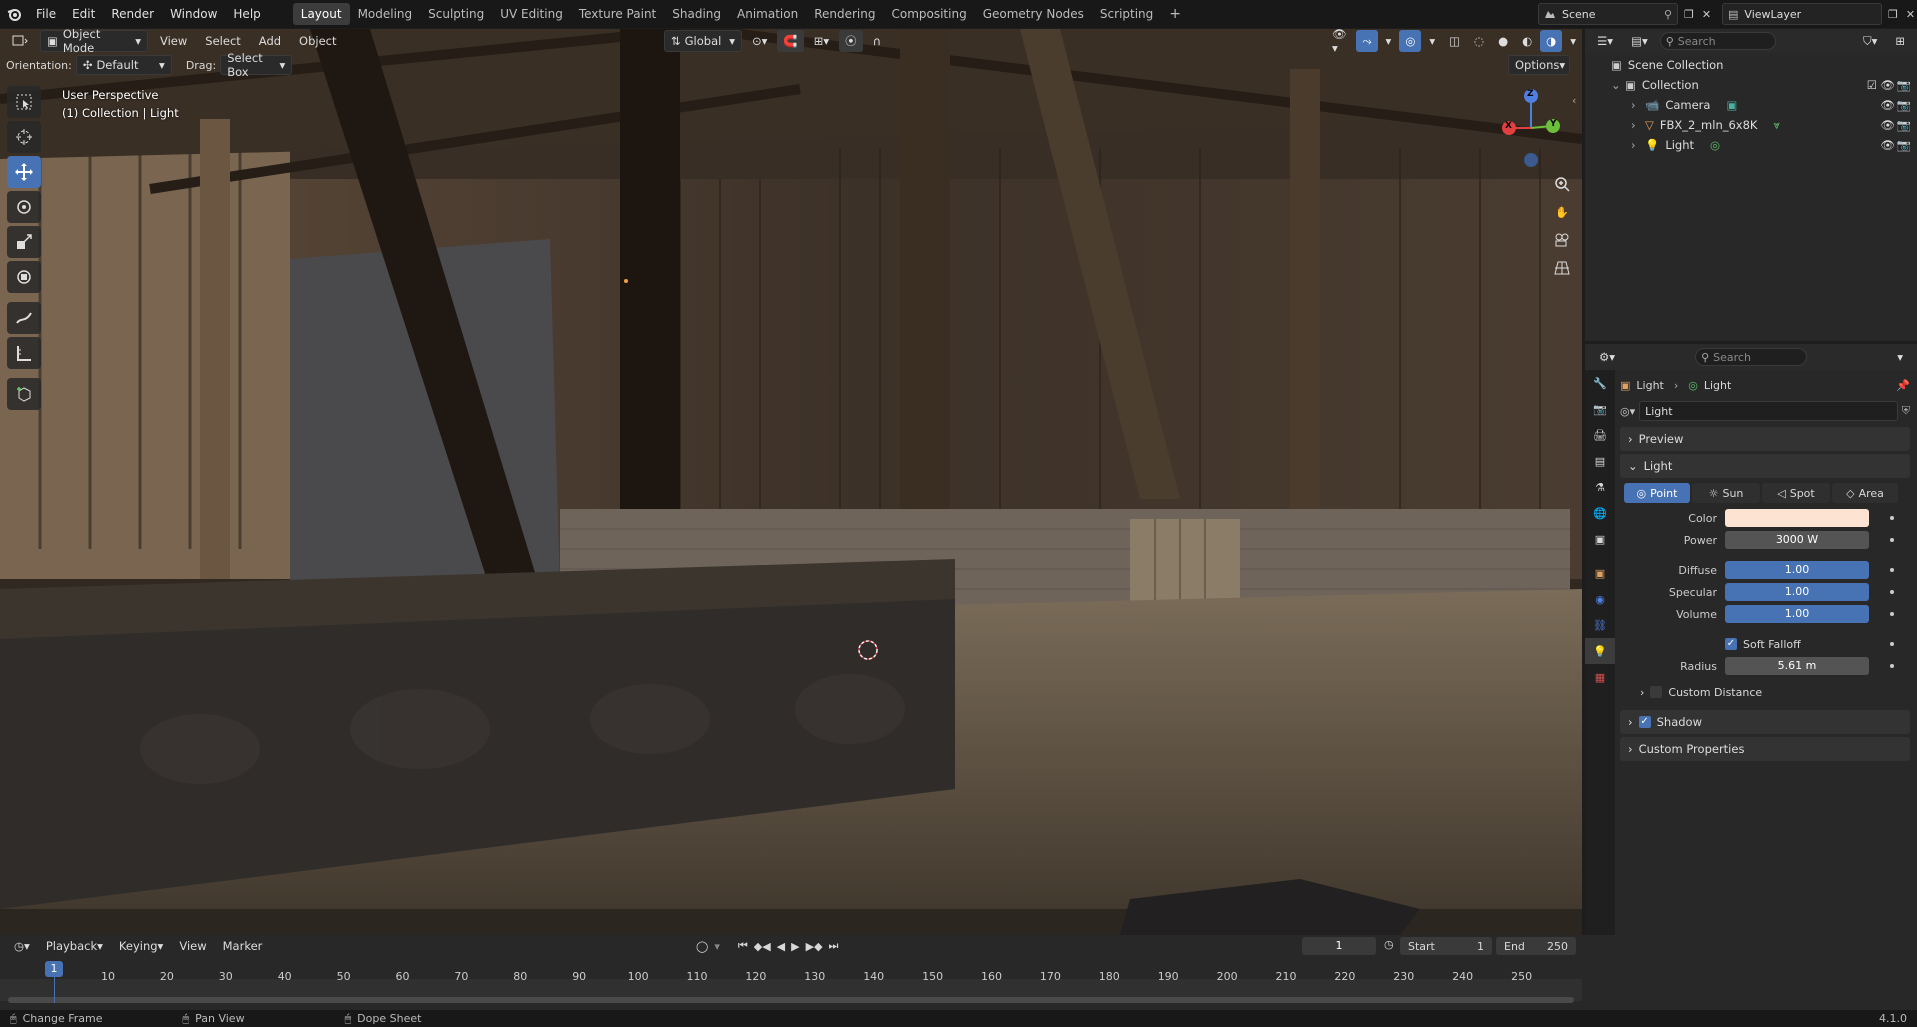 This screenshot has height=1027, width=1917. Describe the element at coordinates (1797, 592) in the screenshot. I see `specular-slider: 1.00` at that location.